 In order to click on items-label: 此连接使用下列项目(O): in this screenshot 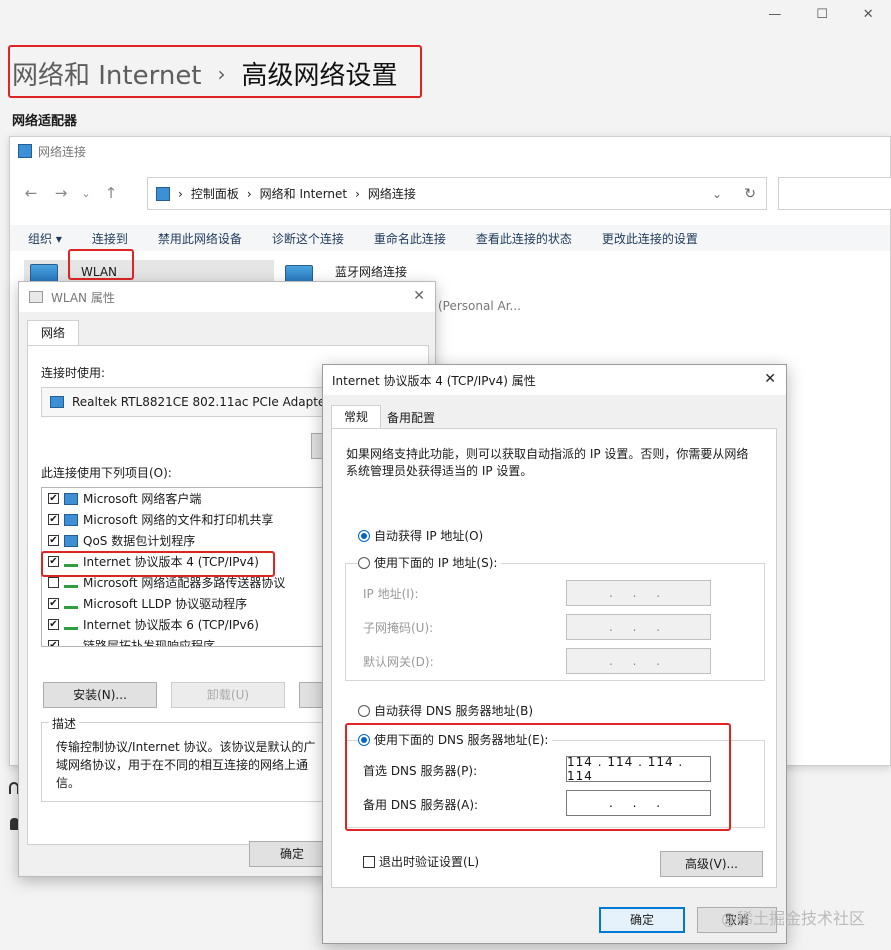, I will do `click(106, 473)`.